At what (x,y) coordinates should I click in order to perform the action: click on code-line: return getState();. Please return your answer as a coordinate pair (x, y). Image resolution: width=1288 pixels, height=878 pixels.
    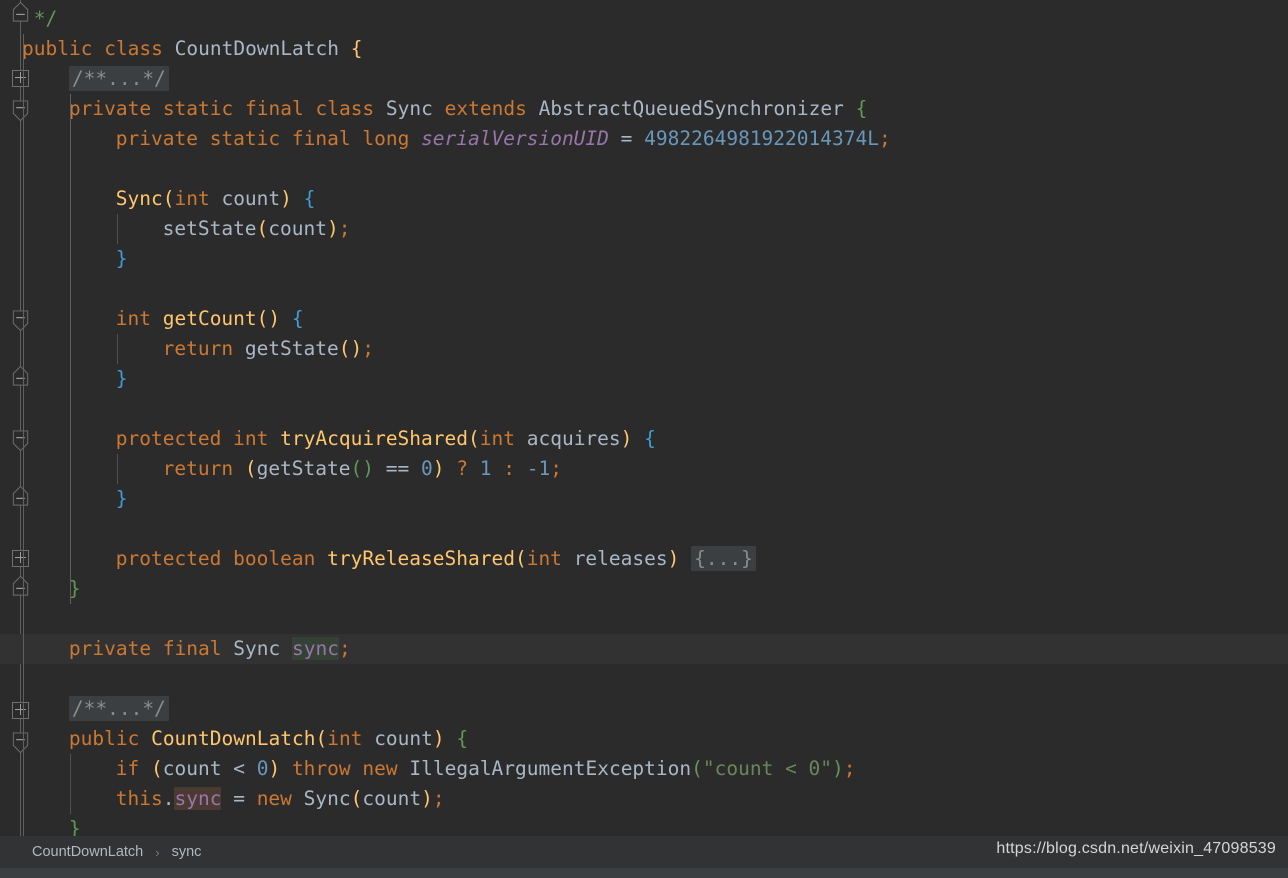
    Looking at the image, I should click on (644, 349).